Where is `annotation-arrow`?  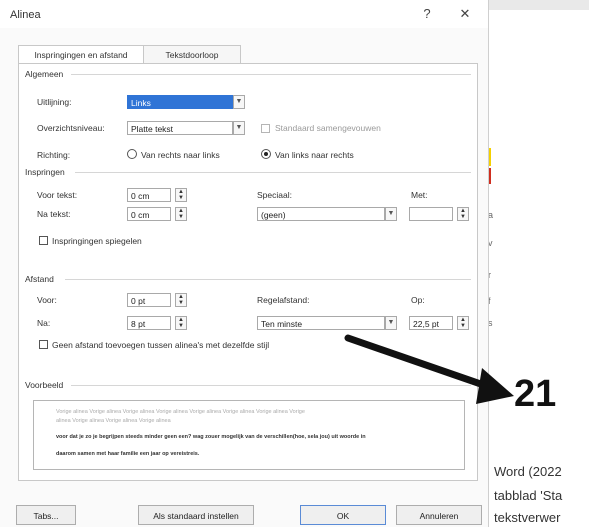 annotation-arrow is located at coordinates (429, 369).